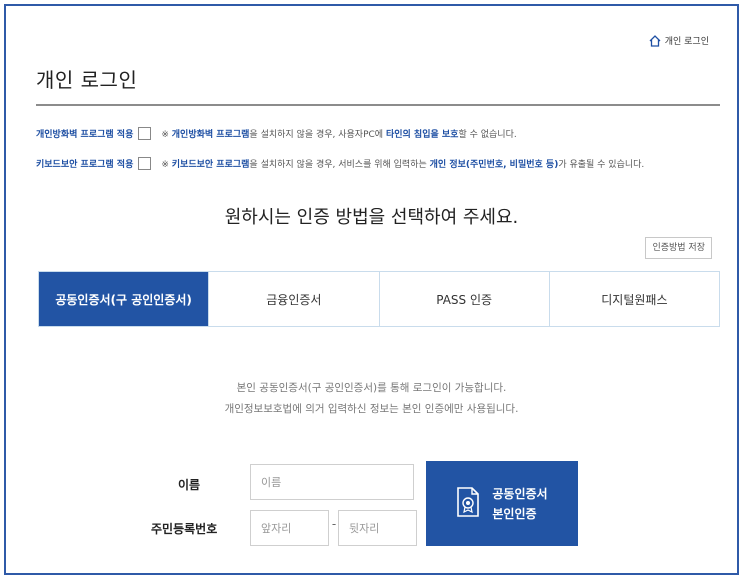 The width and height of the screenshot is (747, 583). Describe the element at coordinates (514, 513) in the screenshot. I see `cert-button-line-2: 본인인증` at that location.